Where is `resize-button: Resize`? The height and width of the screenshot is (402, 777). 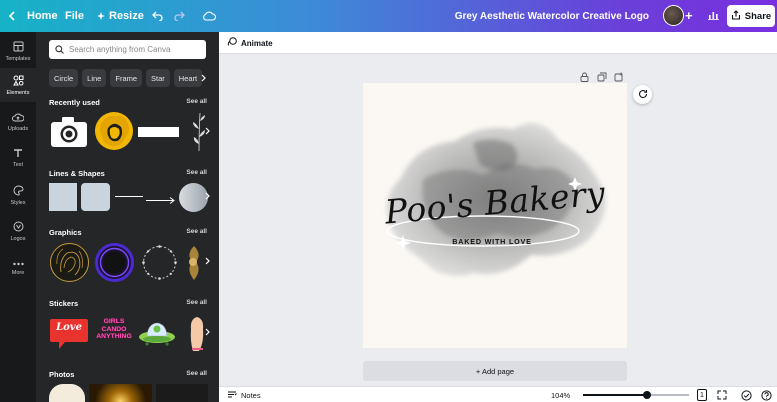
resize-button: Resize is located at coordinates (120, 16).